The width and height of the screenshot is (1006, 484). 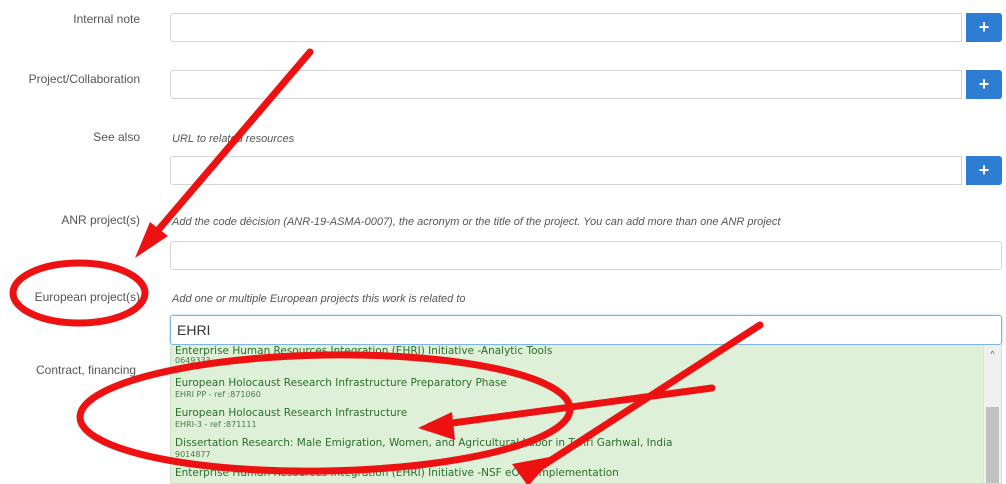 I want to click on see-also-input, so click(x=566, y=170).